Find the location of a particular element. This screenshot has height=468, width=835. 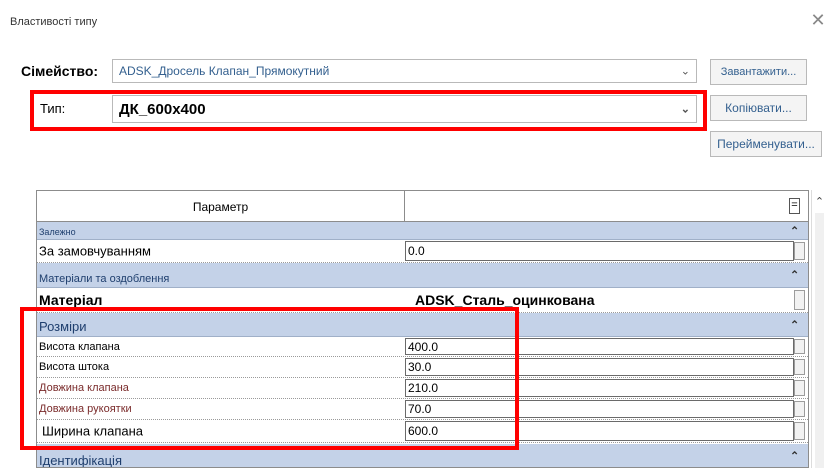

dialog-title: Властивості типу is located at coordinates (54, 22).